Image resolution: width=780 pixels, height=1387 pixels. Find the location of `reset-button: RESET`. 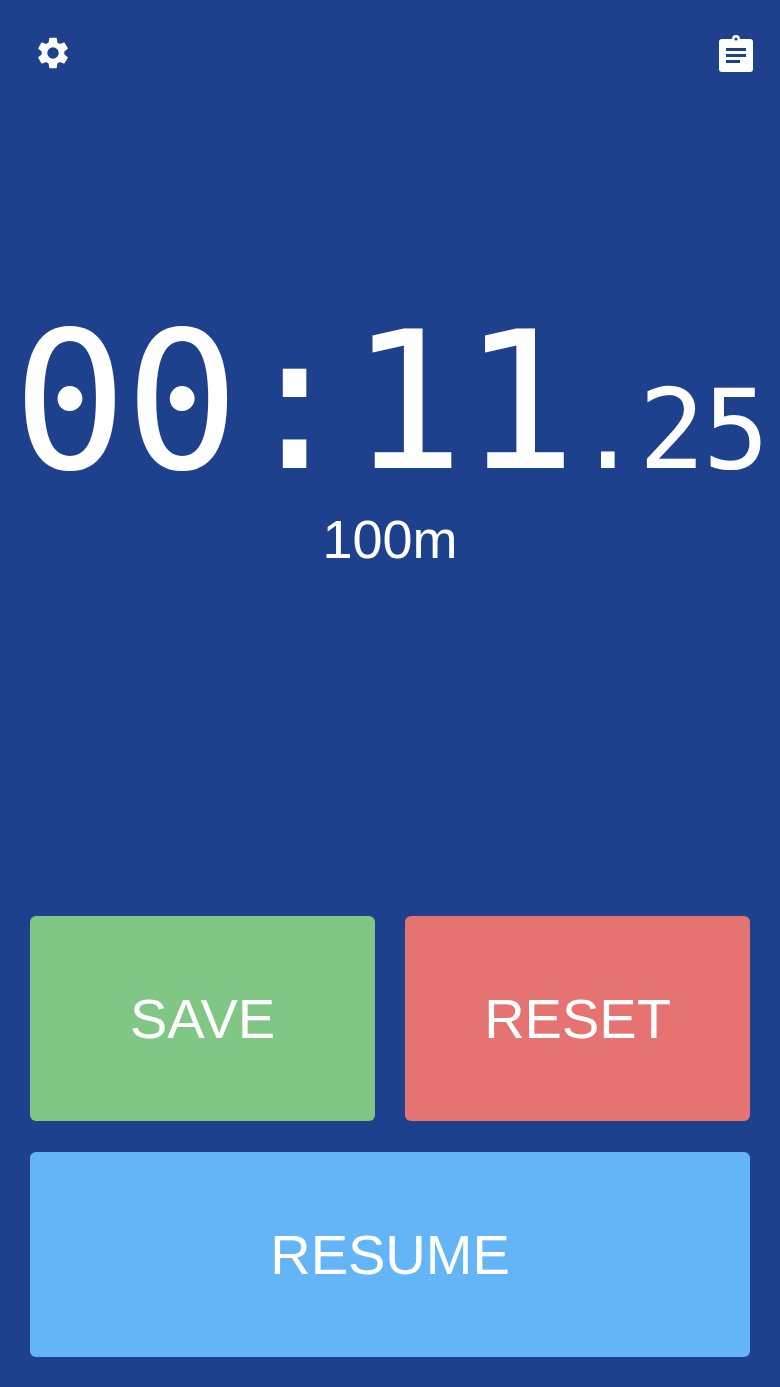

reset-button: RESET is located at coordinates (577, 1018).